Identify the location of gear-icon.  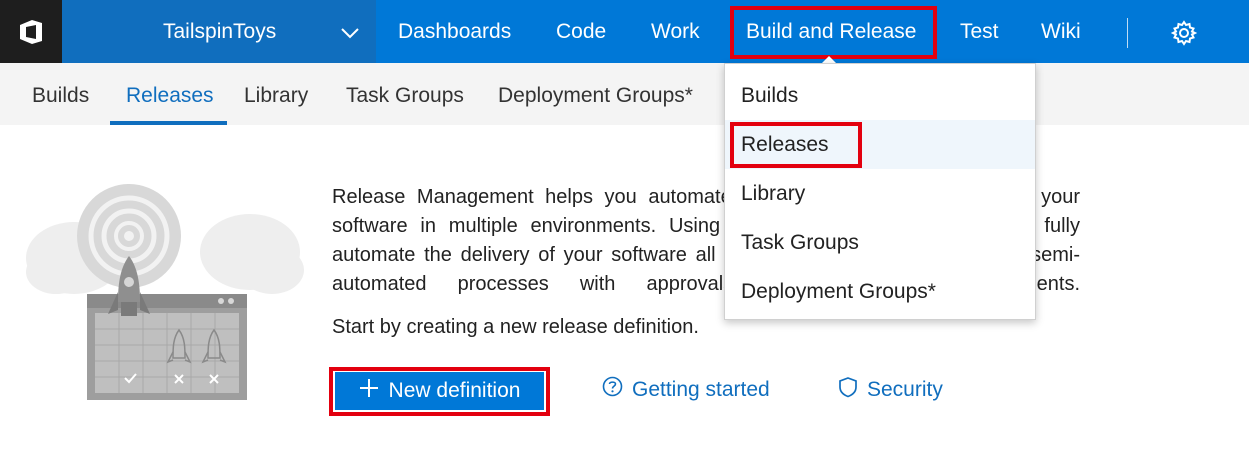
(1184, 35).